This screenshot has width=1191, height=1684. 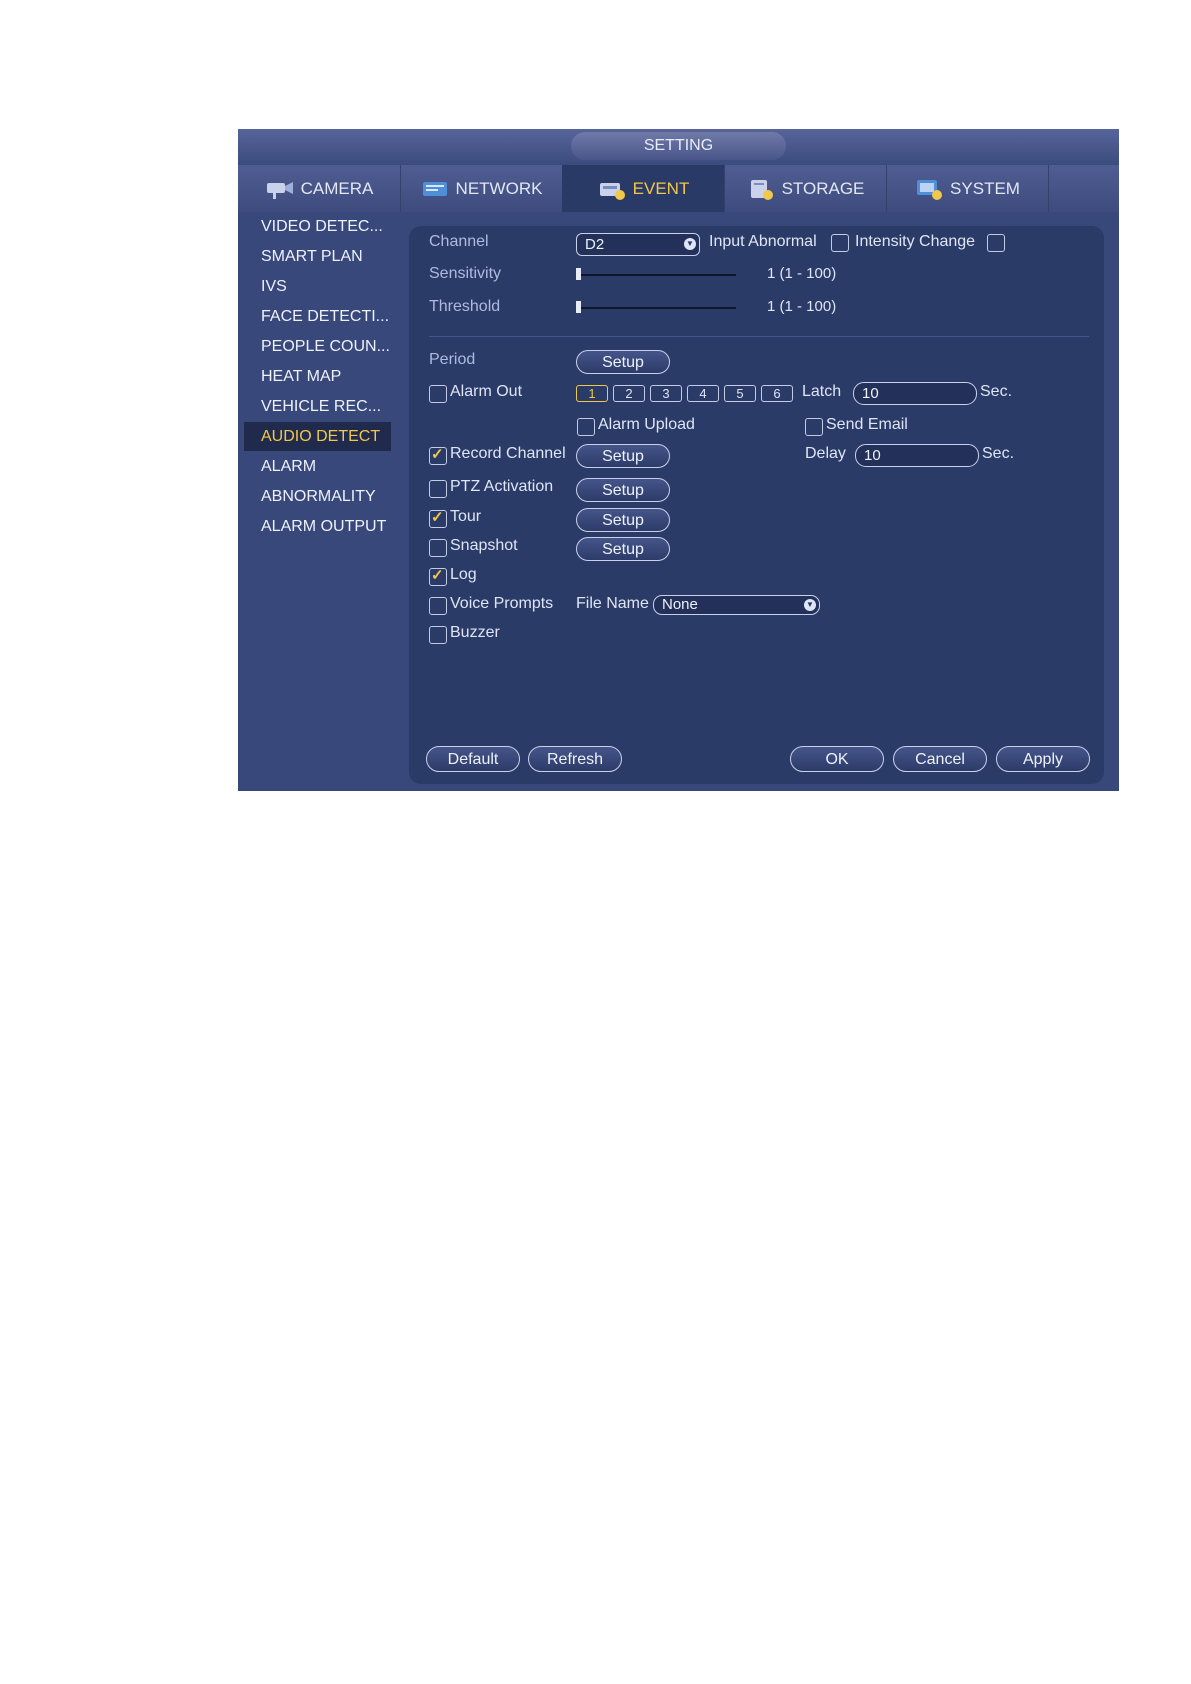 What do you see at coordinates (996, 391) in the screenshot?
I see `latch-sec-label: Sec.` at bounding box center [996, 391].